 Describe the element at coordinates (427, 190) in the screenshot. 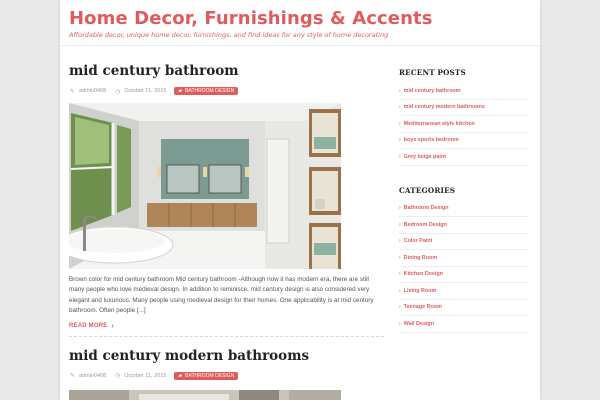

I see `widget-title: Categories` at that location.